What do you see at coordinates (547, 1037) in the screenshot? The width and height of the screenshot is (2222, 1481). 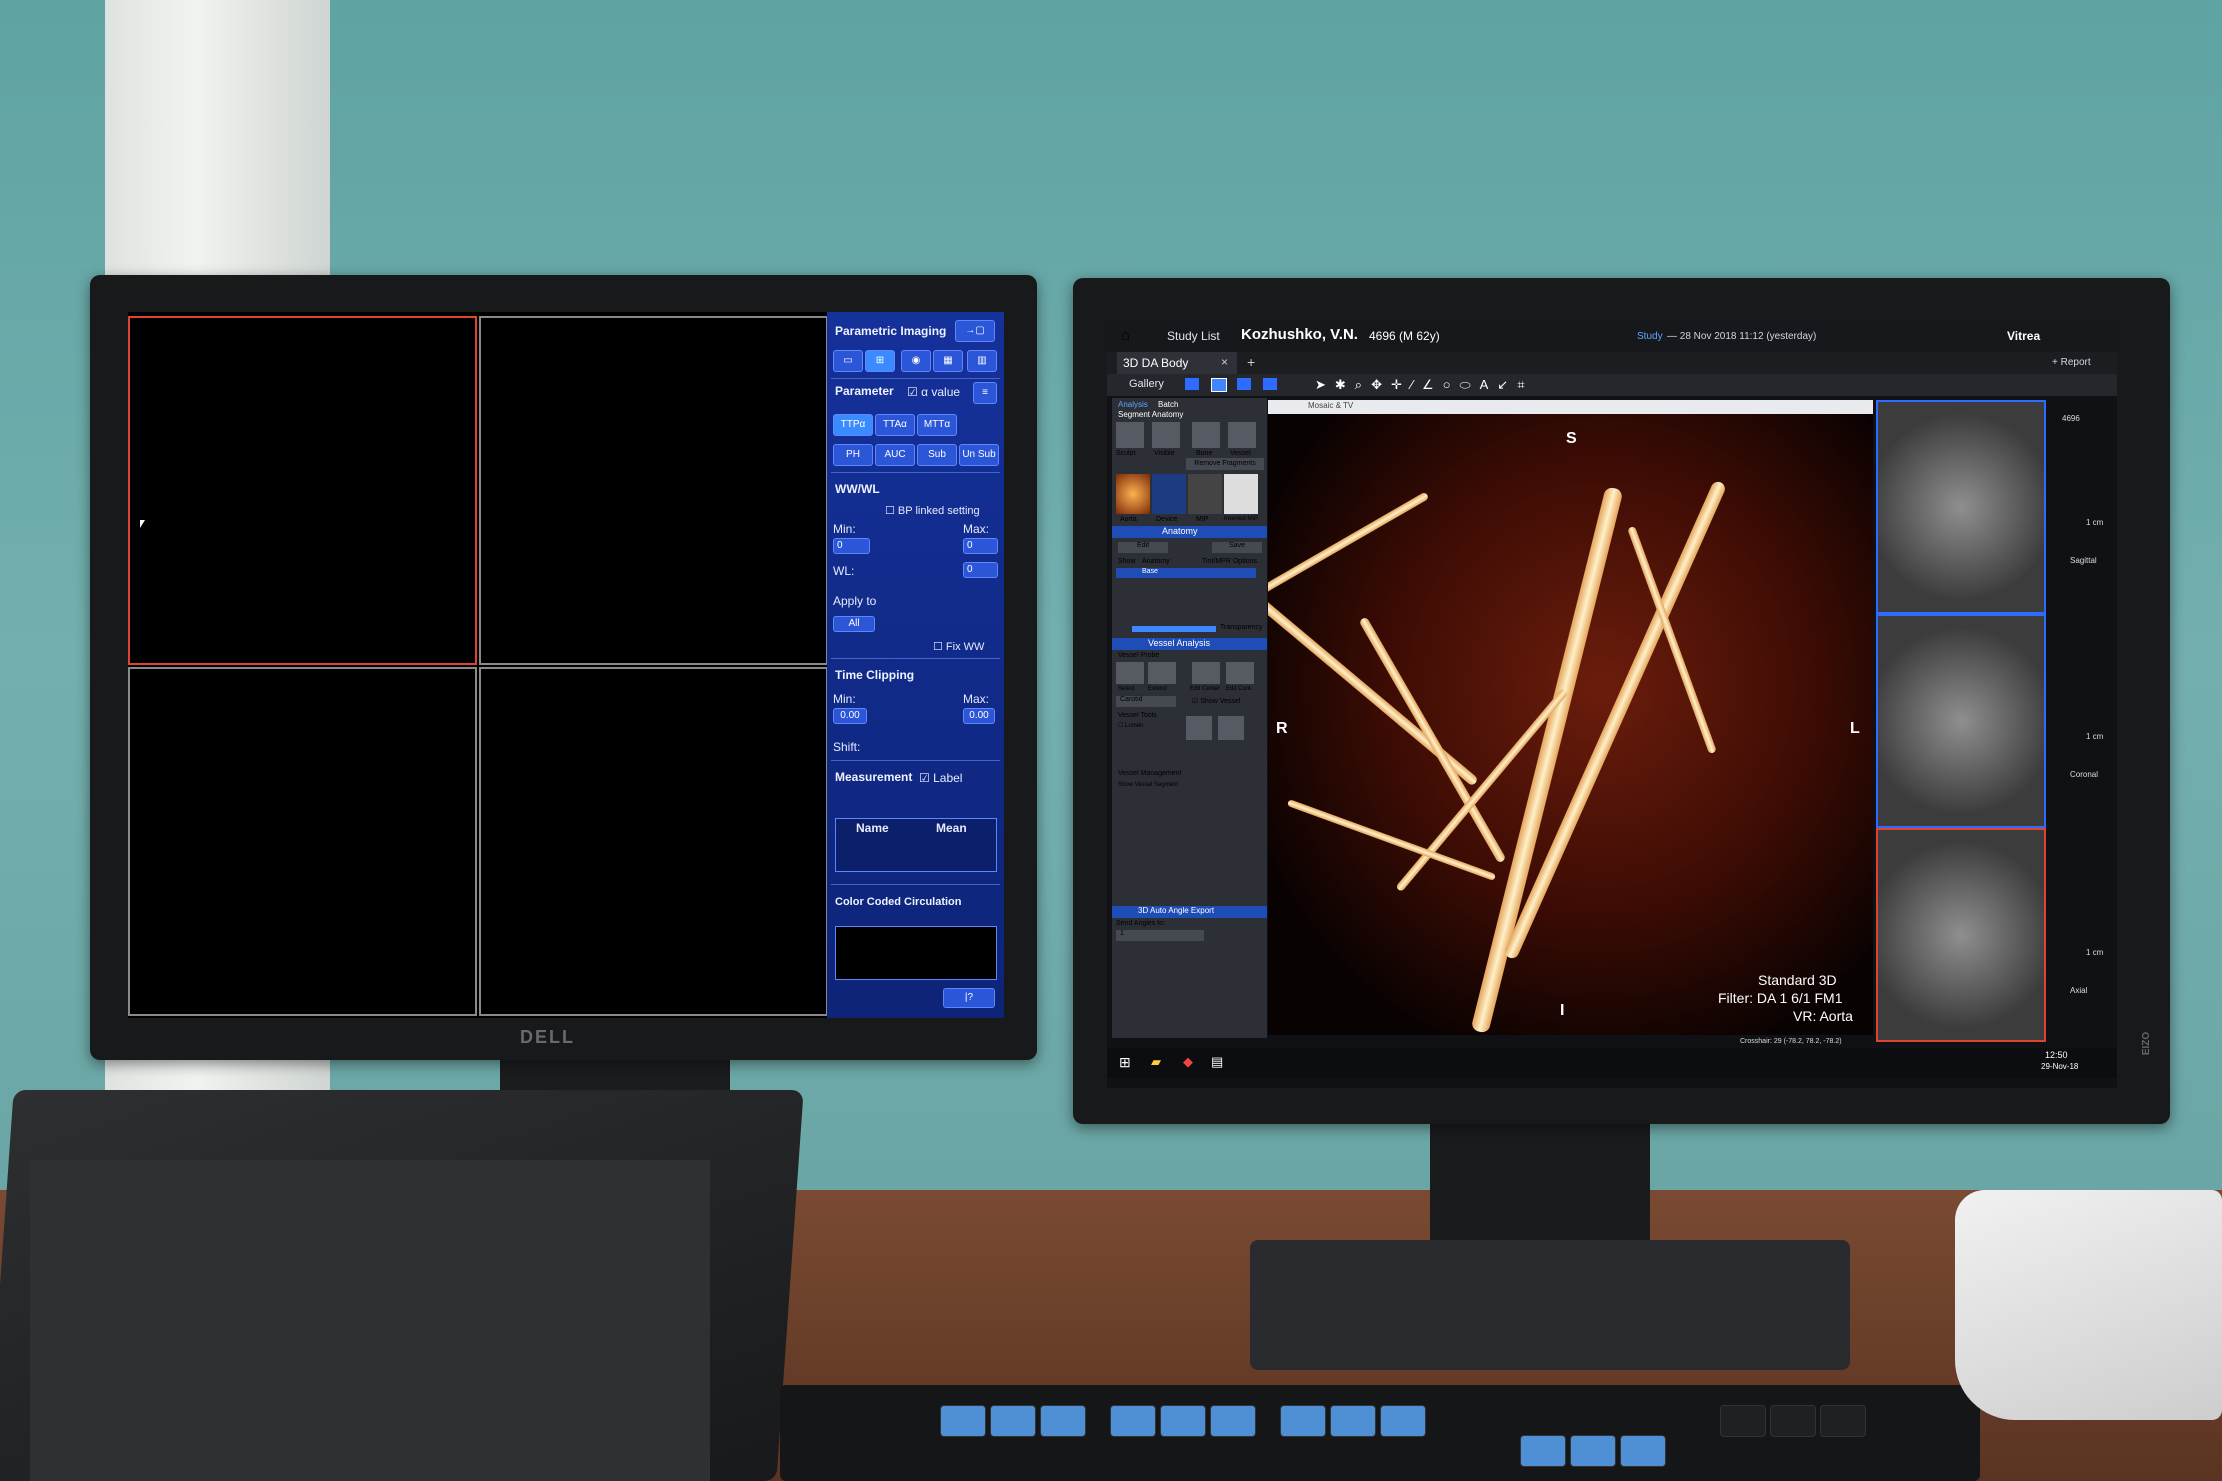 I see `monitor-brand: DELL` at bounding box center [547, 1037].